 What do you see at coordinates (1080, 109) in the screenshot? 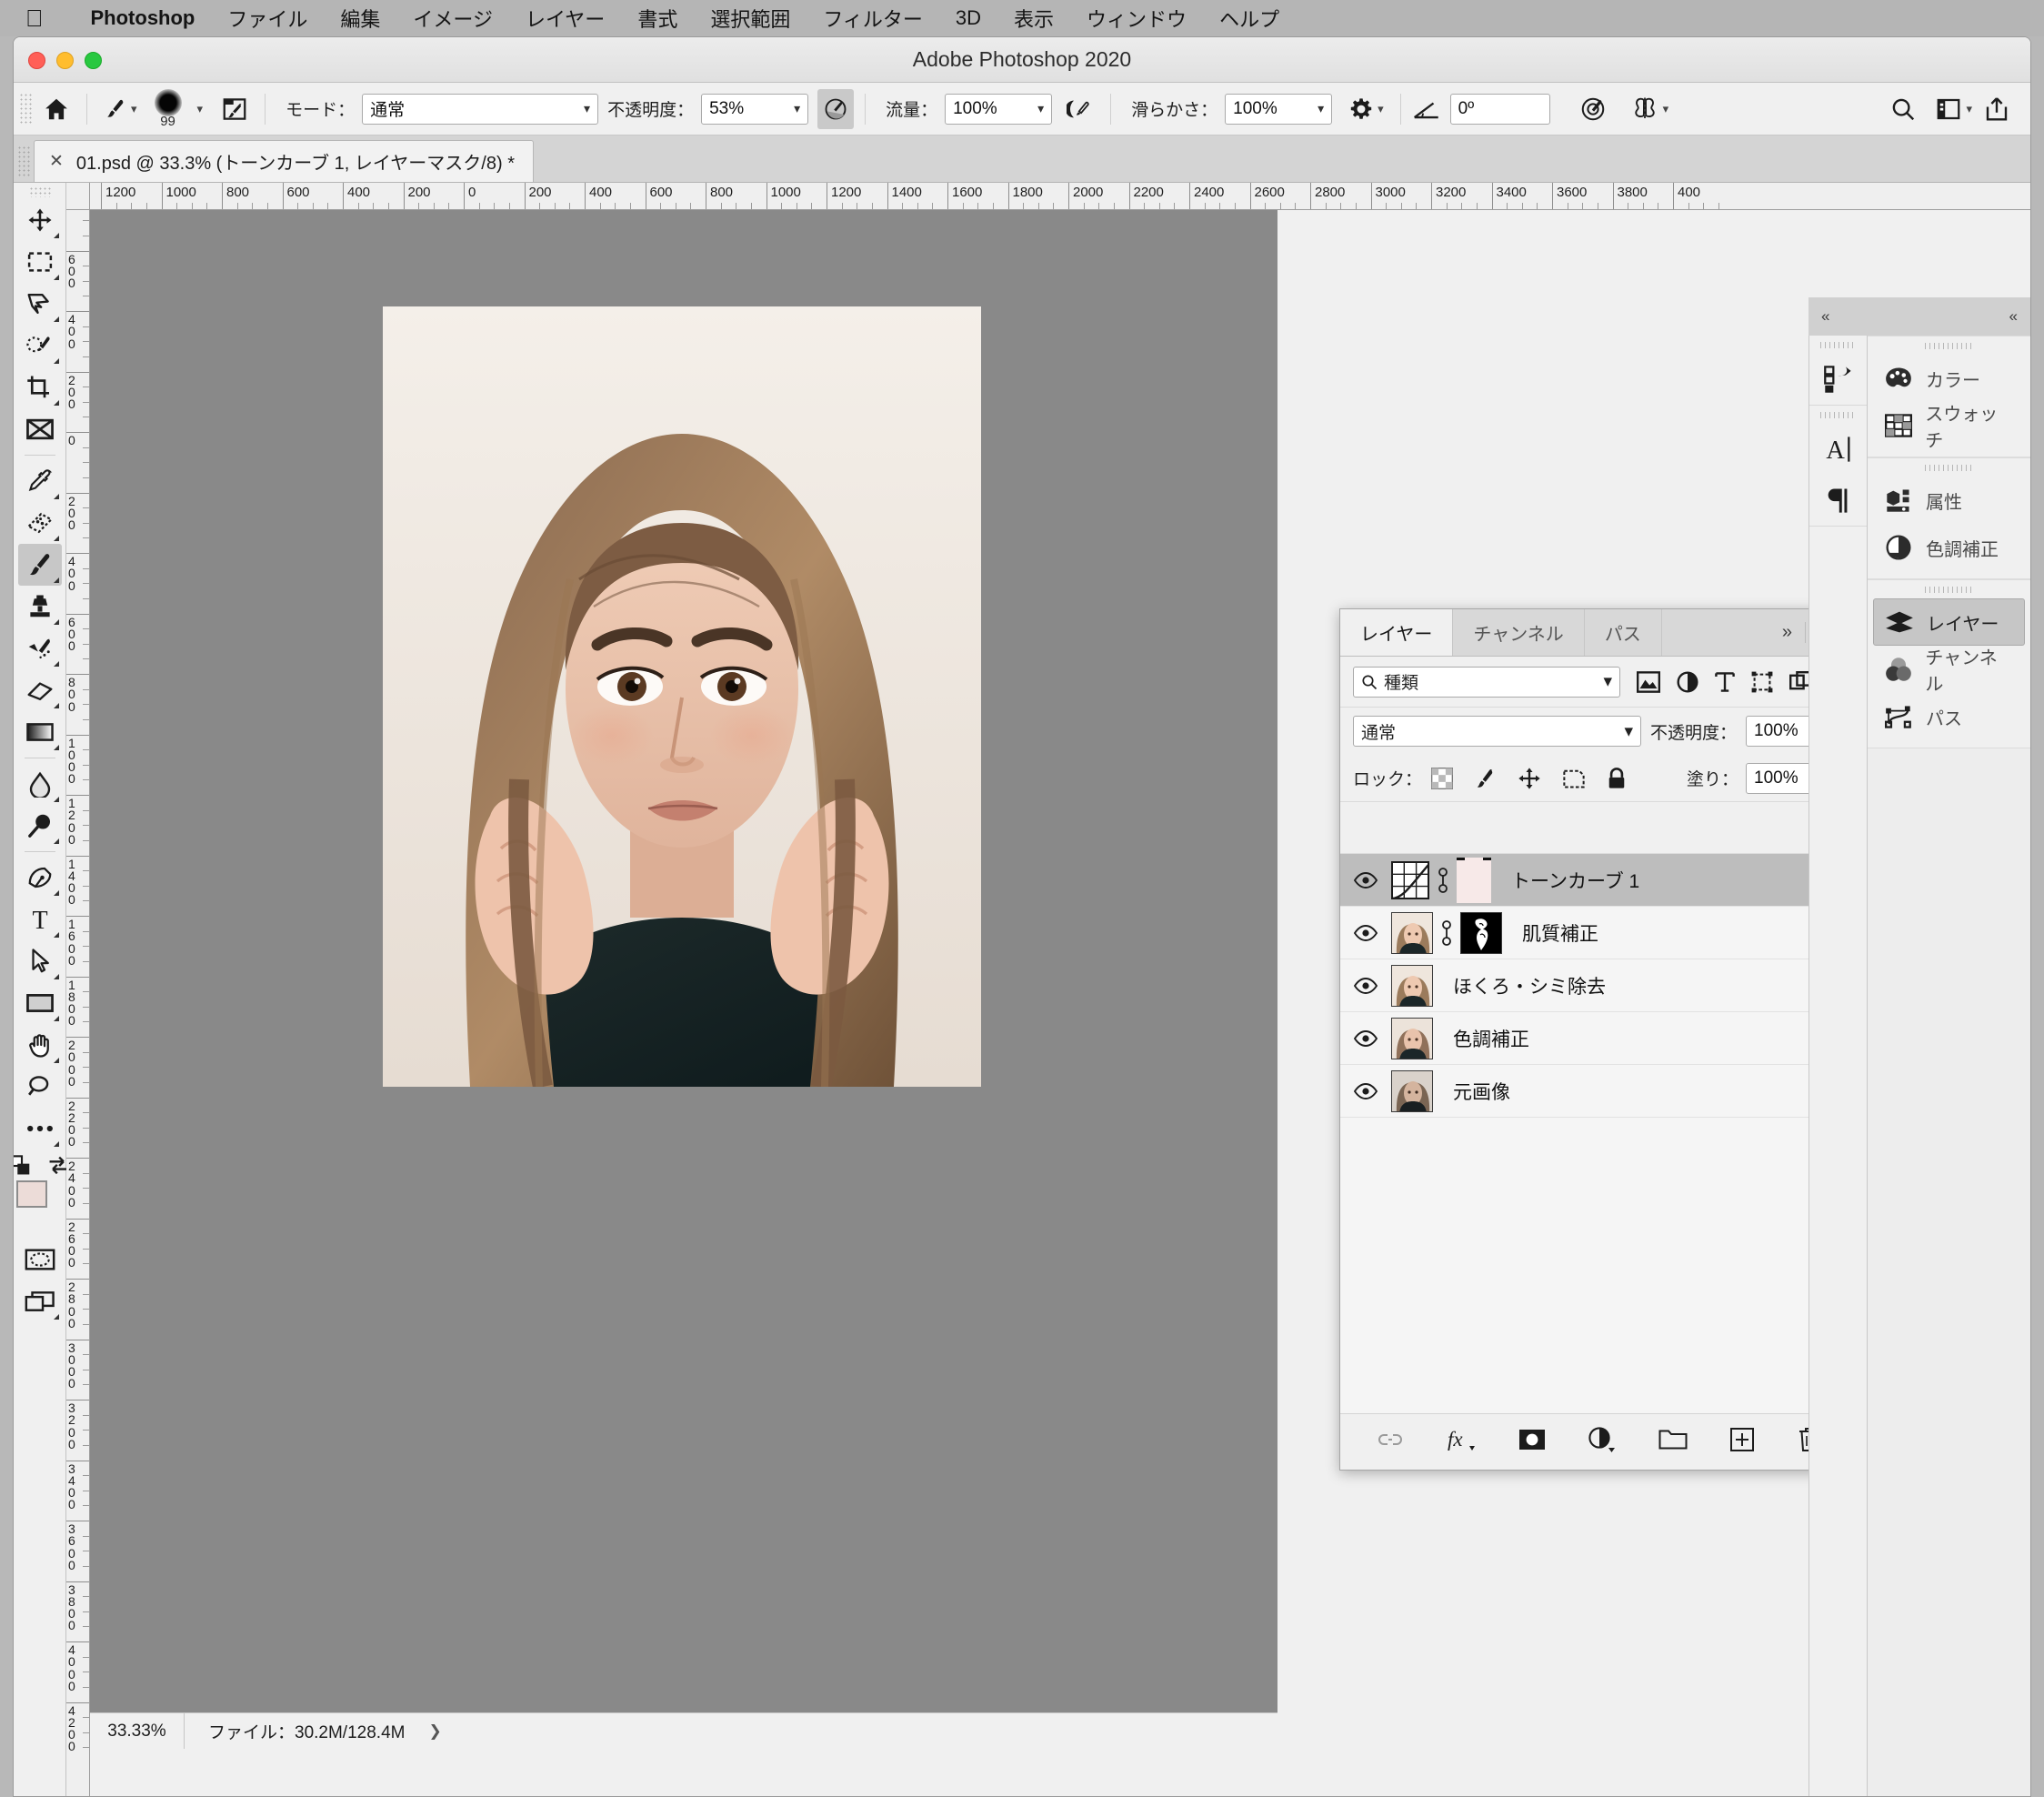
I see `airbrush-toggle` at bounding box center [1080, 109].